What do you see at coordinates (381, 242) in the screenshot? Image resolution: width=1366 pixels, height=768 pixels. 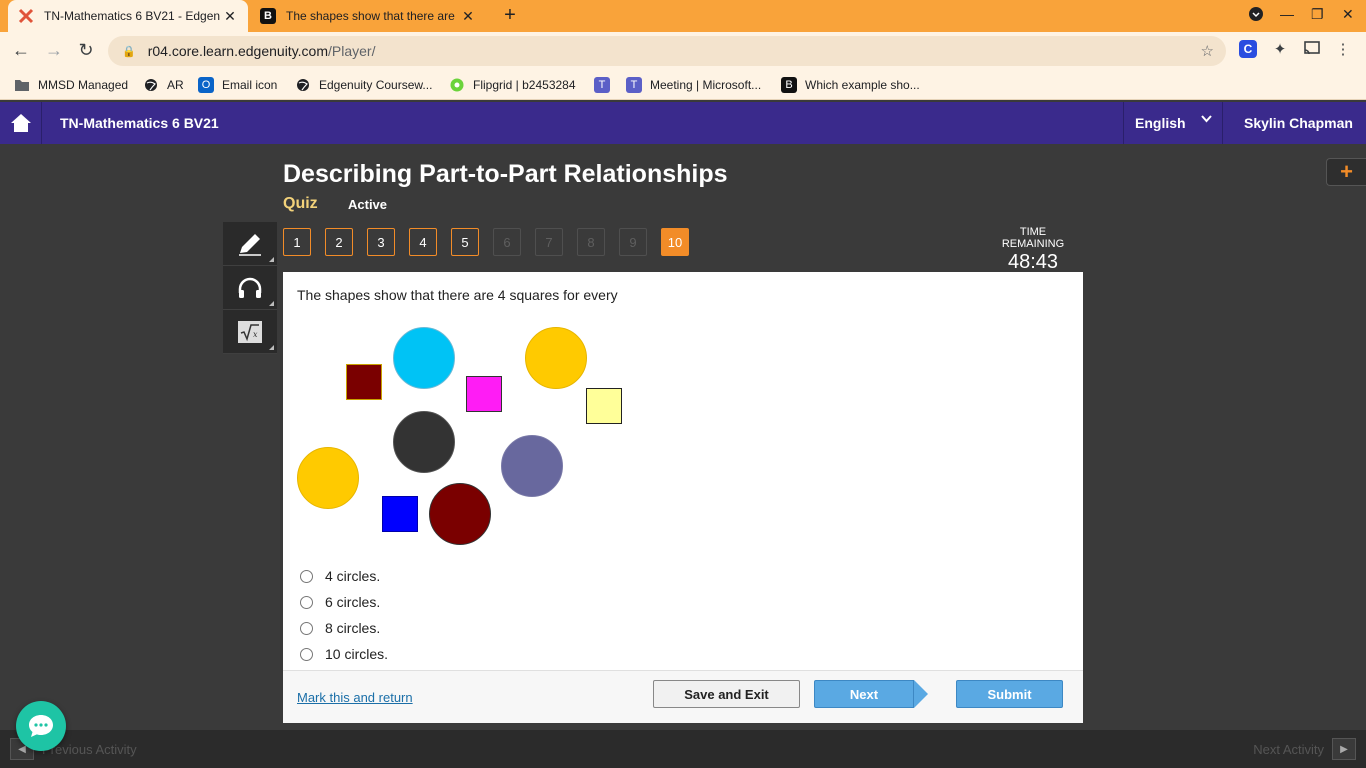 I see `question-3-button: 3` at bounding box center [381, 242].